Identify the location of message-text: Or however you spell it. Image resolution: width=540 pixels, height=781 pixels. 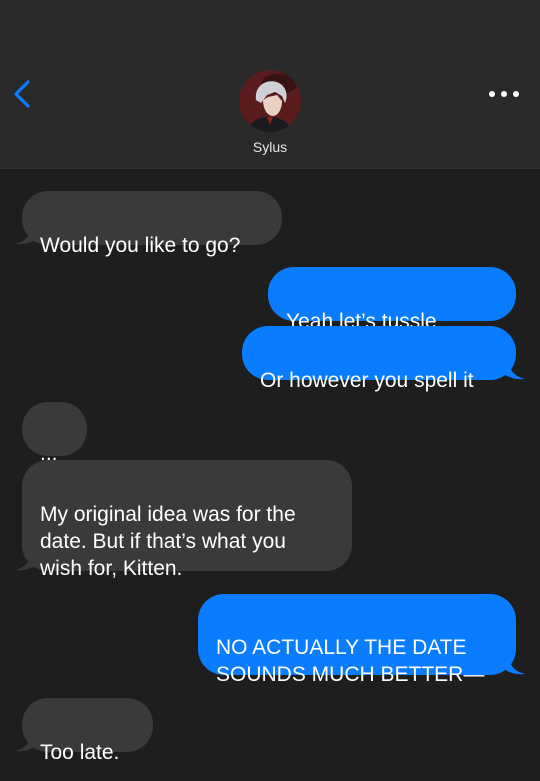
(367, 380).